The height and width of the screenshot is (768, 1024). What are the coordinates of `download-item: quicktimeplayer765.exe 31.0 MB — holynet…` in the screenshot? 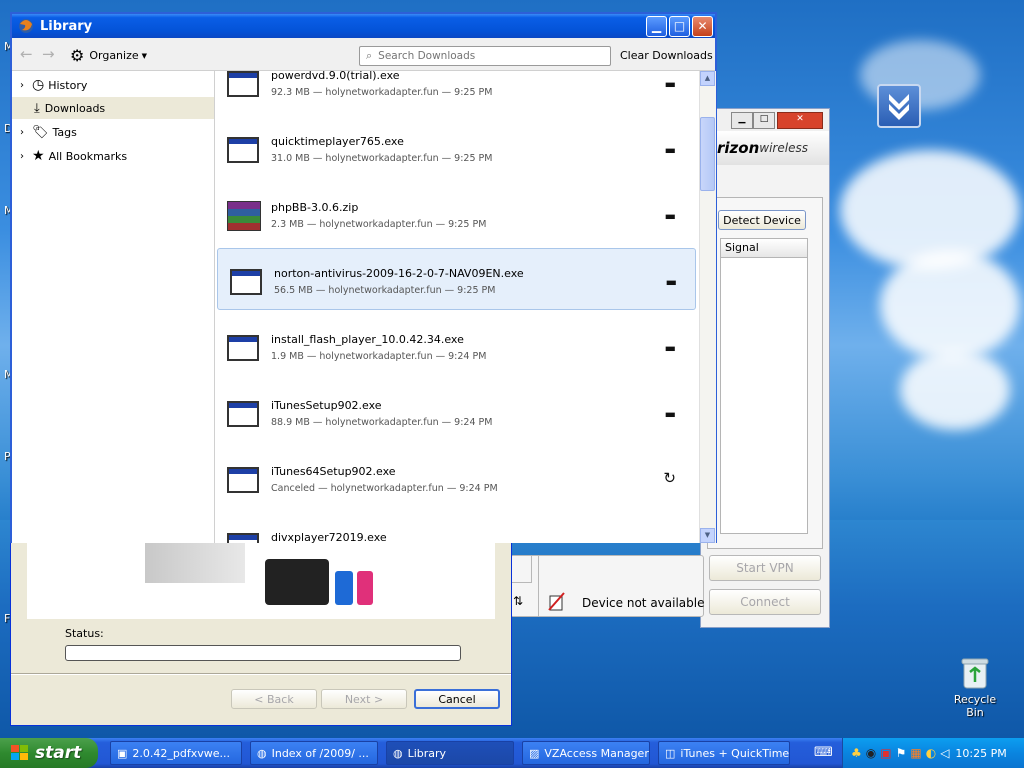 It's located at (454, 148).